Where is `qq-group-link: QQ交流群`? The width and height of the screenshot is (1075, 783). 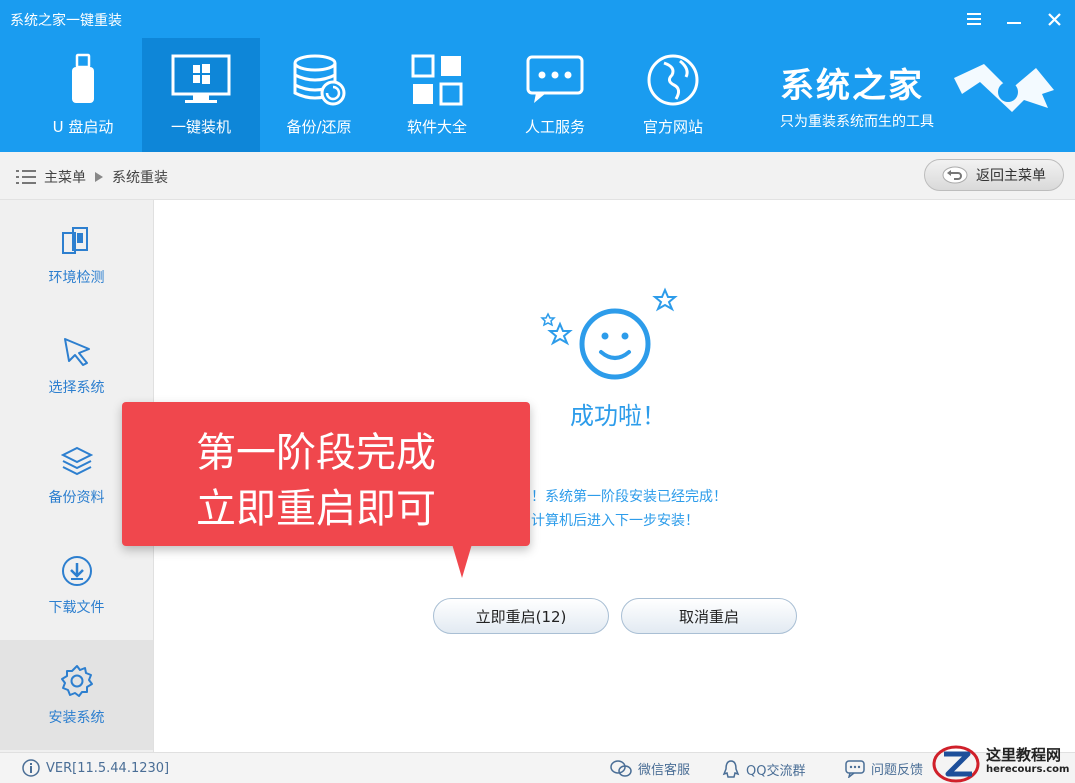
qq-group-link: QQ交流群 is located at coordinates (763, 769).